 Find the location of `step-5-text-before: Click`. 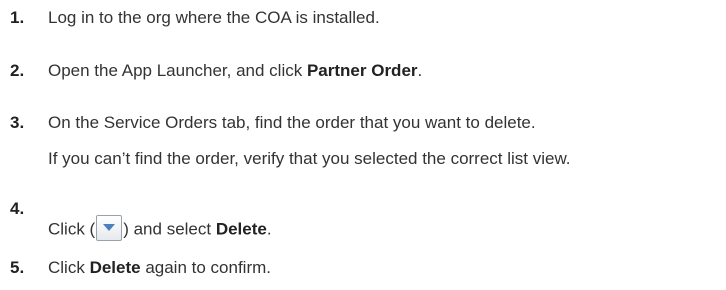

step-5-text-before: Click is located at coordinates (69, 267).